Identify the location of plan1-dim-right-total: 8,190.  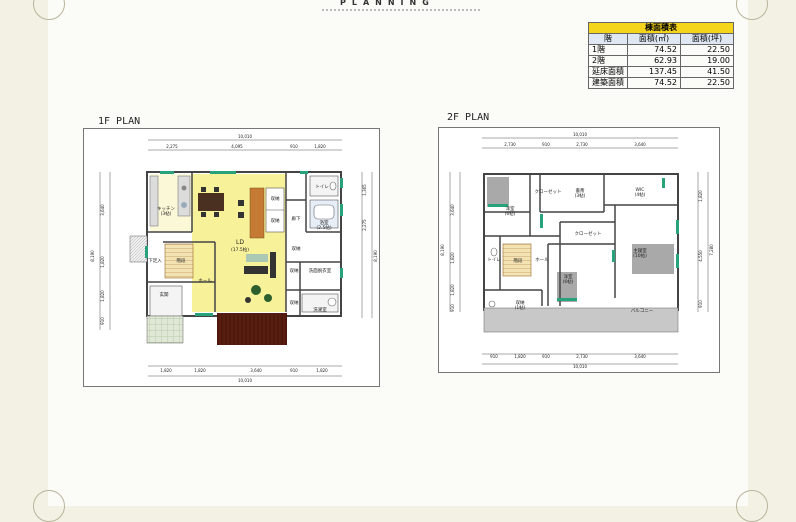
(375, 256).